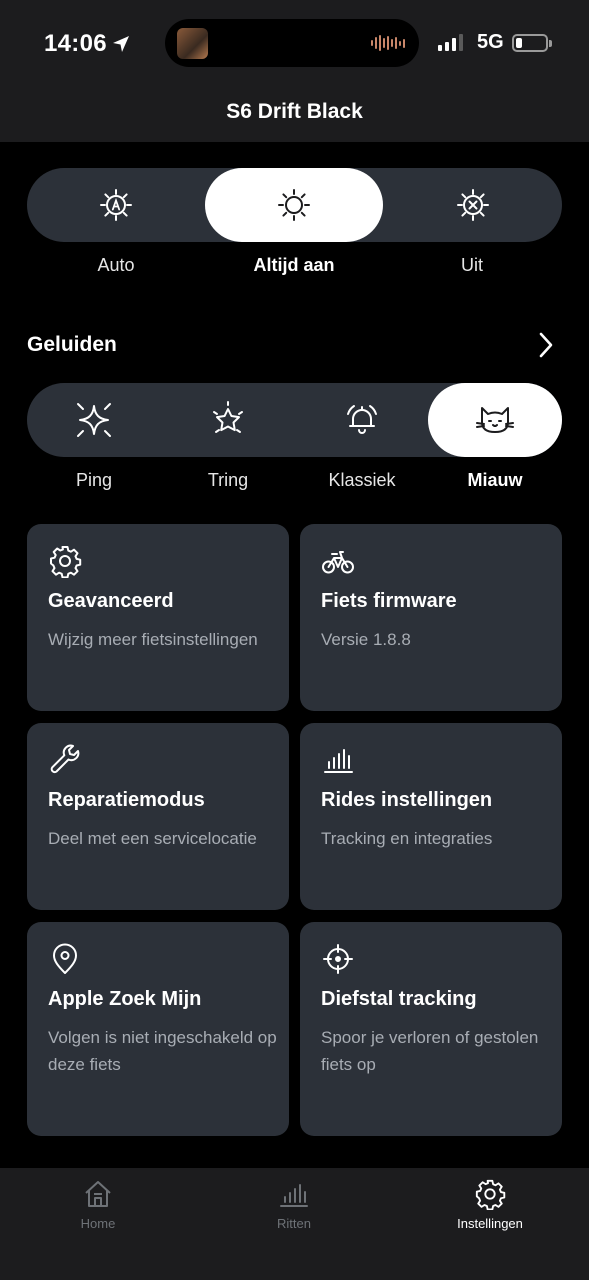 This screenshot has width=589, height=1280. What do you see at coordinates (490, 42) in the screenshot?
I see `network-type: 5G` at bounding box center [490, 42].